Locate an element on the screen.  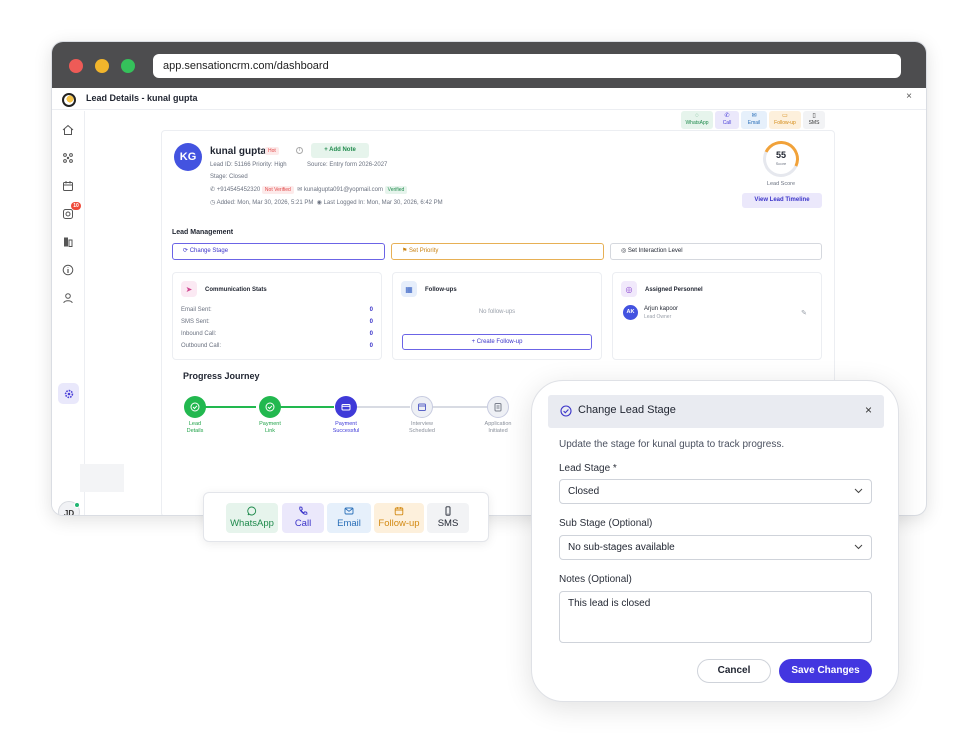
journey-step-interview-scheduled is located at coordinates (422, 407).